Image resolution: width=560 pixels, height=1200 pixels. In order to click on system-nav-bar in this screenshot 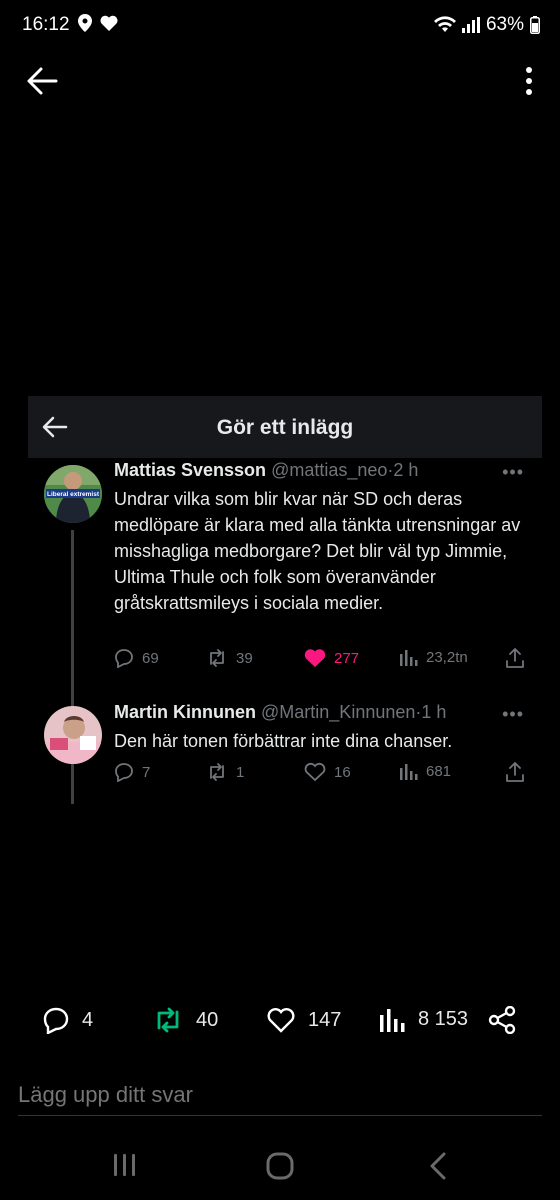, I will do `click(280, 1165)`.